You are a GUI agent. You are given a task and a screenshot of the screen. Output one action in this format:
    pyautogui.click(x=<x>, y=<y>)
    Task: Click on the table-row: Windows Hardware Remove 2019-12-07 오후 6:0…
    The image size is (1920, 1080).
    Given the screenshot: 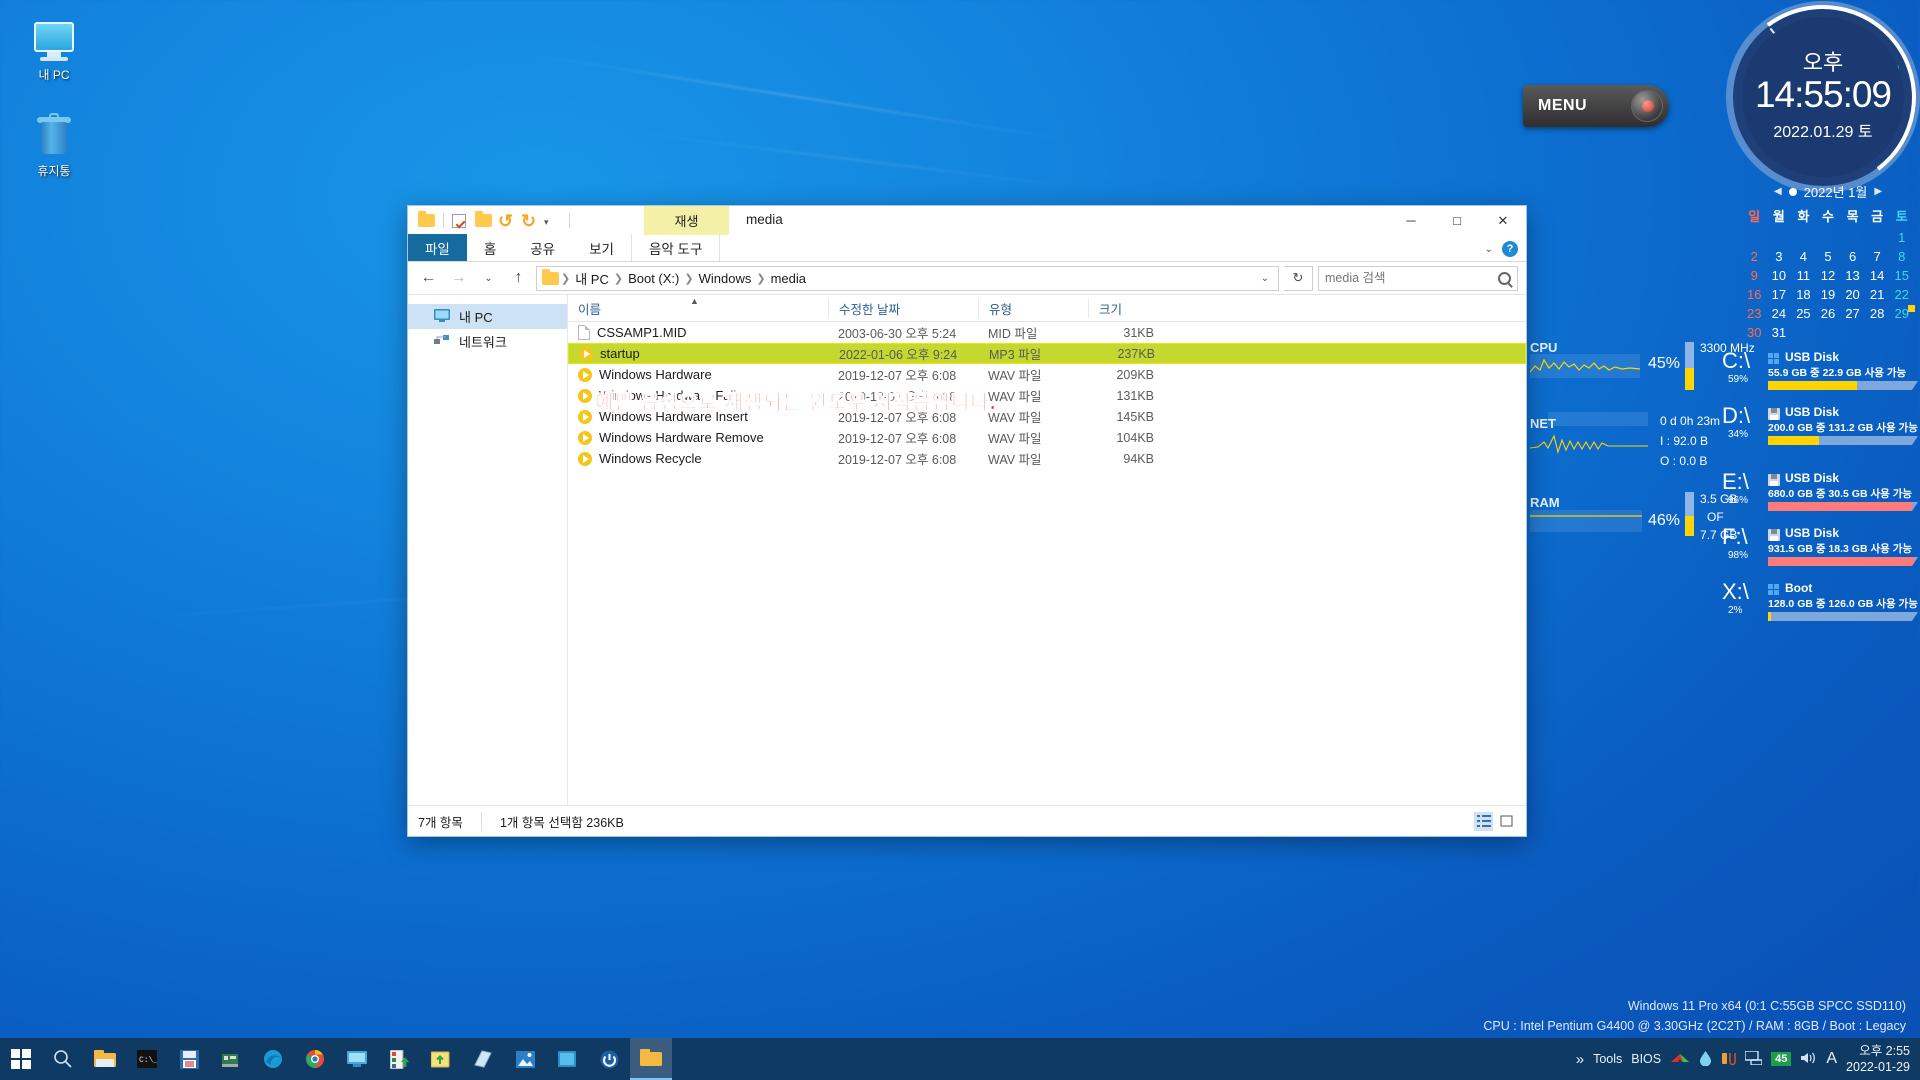 What is the action you would take?
    pyautogui.click(x=1047, y=437)
    